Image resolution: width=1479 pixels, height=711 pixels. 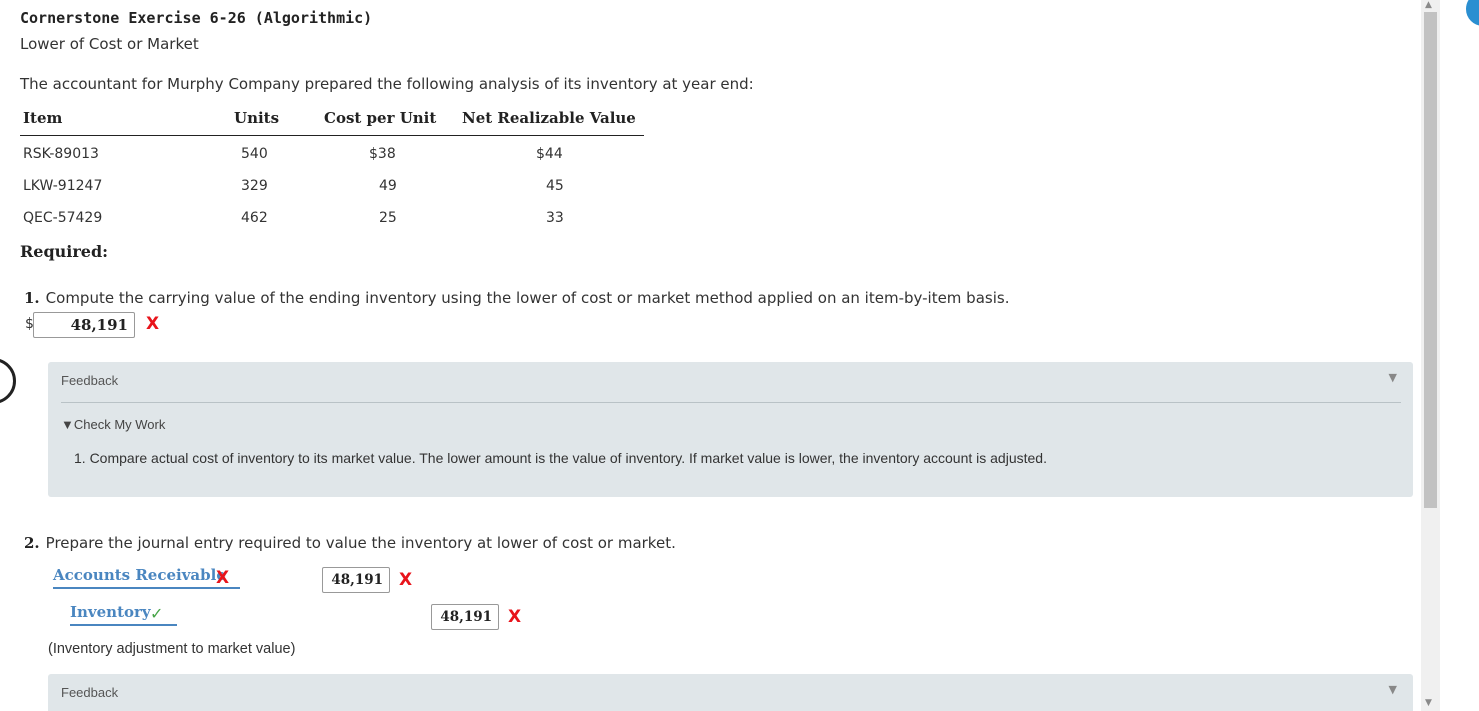 What do you see at coordinates (1428, 703) in the screenshot?
I see `scroll-down-arrow-icon: ▼` at bounding box center [1428, 703].